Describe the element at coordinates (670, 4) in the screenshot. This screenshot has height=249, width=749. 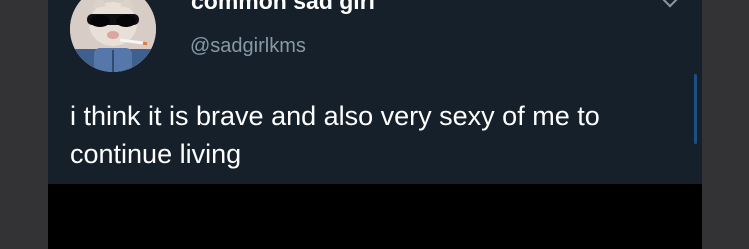
I see `chevron-down-icon` at that location.